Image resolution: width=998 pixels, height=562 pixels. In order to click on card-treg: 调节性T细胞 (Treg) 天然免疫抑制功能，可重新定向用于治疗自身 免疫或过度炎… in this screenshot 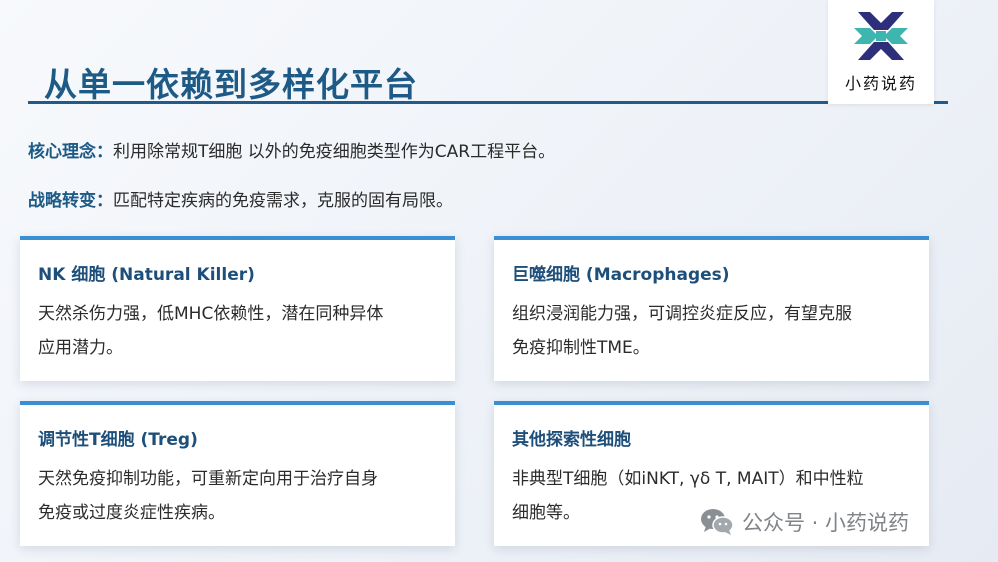, I will do `click(237, 473)`.